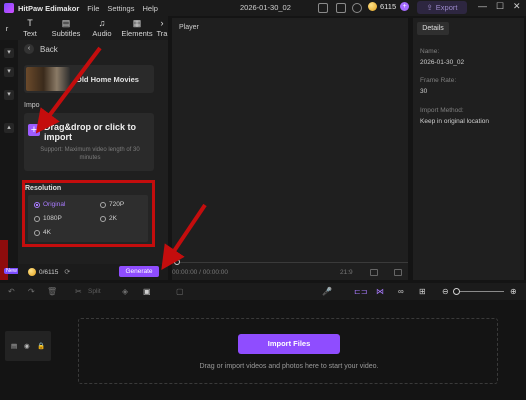 Image resolution: width=526 pixels, height=400 pixels. Describe the element at coordinates (482, 6) in the screenshot. I see `minimize-icon: —` at that location.